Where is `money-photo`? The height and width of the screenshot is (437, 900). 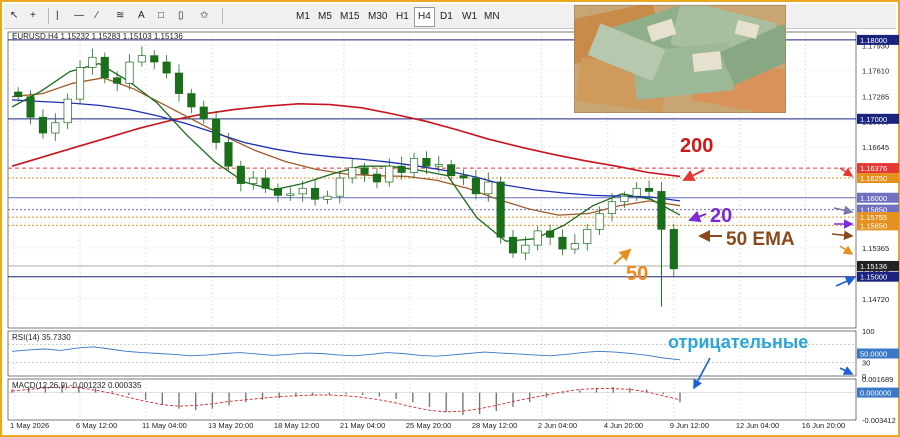
money-photo is located at coordinates (680, 59).